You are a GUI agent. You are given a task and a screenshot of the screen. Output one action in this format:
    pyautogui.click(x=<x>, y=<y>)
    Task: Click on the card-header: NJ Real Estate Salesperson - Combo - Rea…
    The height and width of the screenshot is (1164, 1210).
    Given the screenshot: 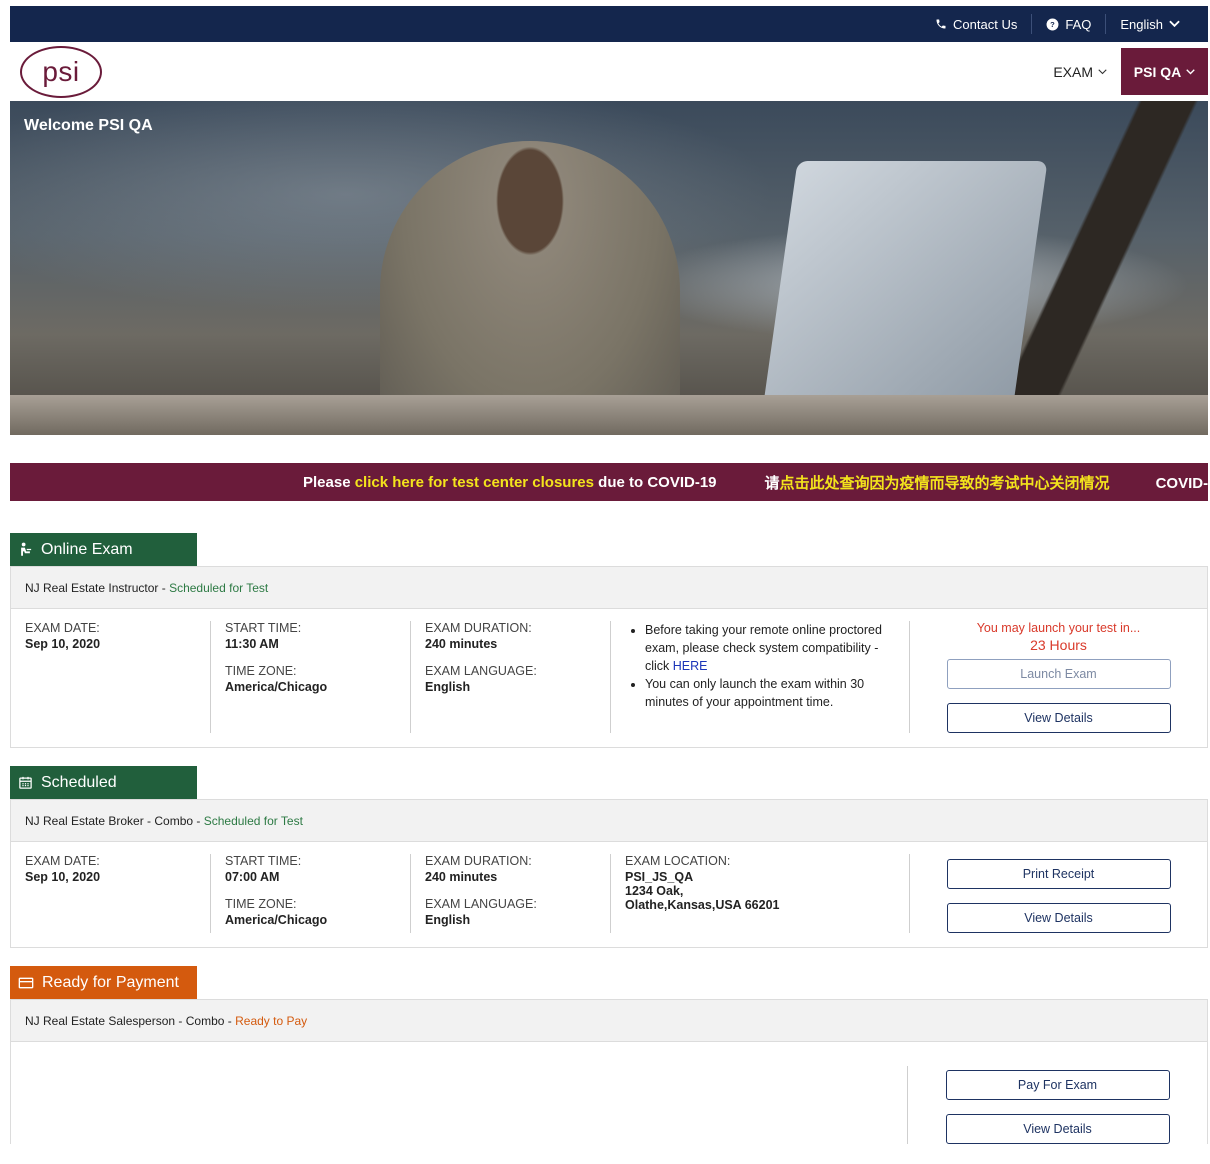 What is the action you would take?
    pyautogui.click(x=609, y=1021)
    